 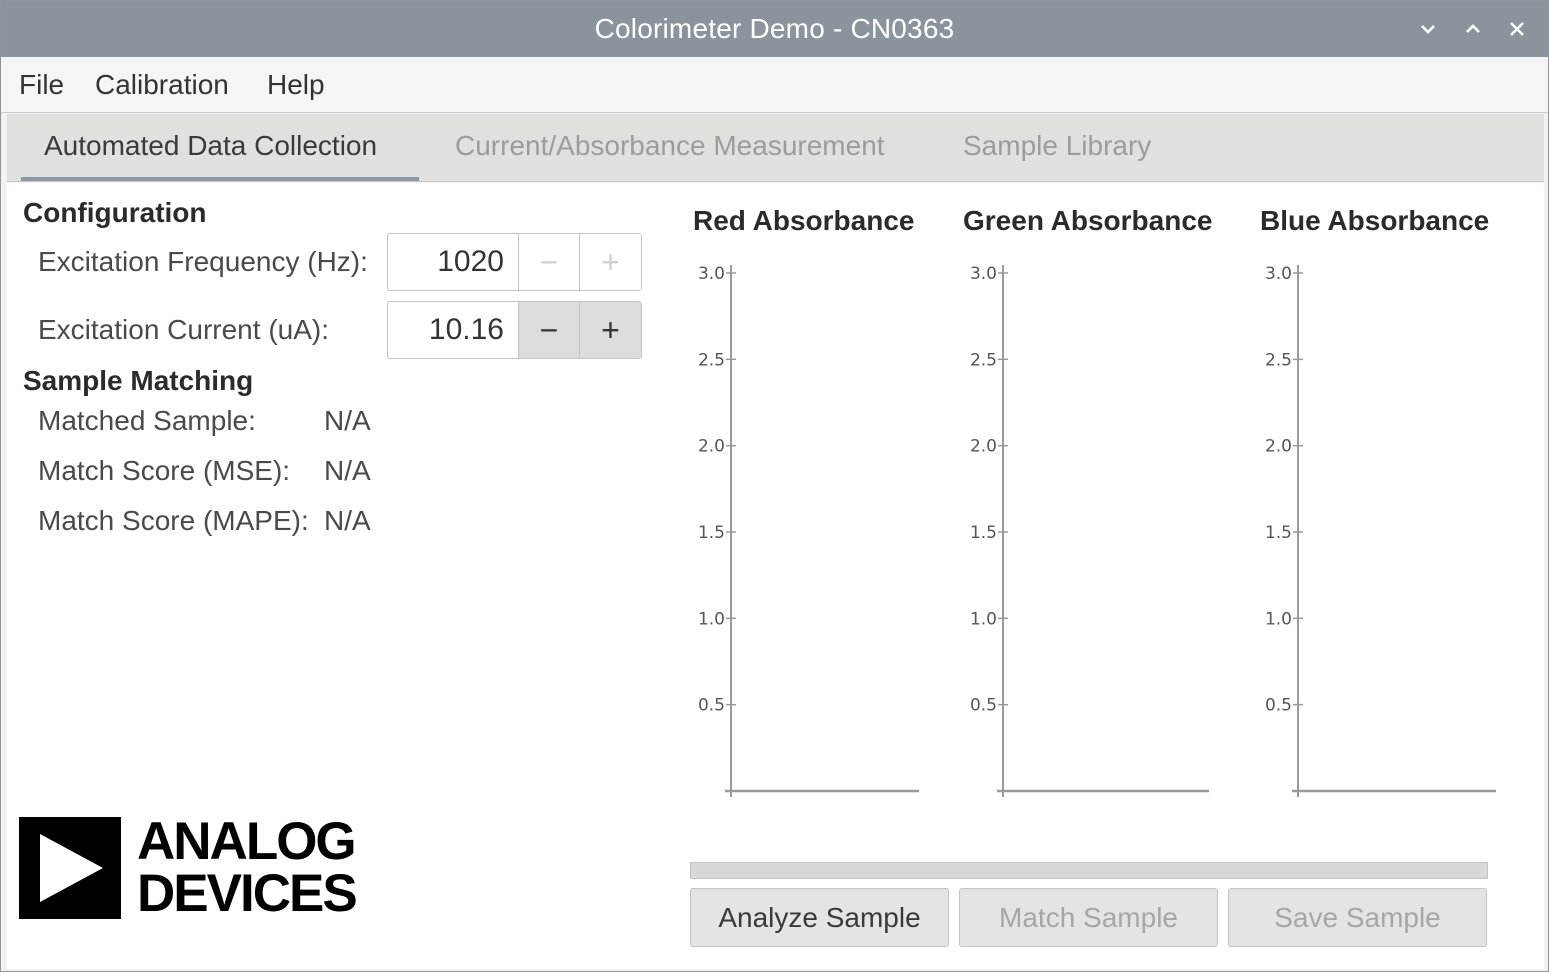 What do you see at coordinates (804, 220) in the screenshot?
I see `red-absorbance-title: Red Absorbance` at bounding box center [804, 220].